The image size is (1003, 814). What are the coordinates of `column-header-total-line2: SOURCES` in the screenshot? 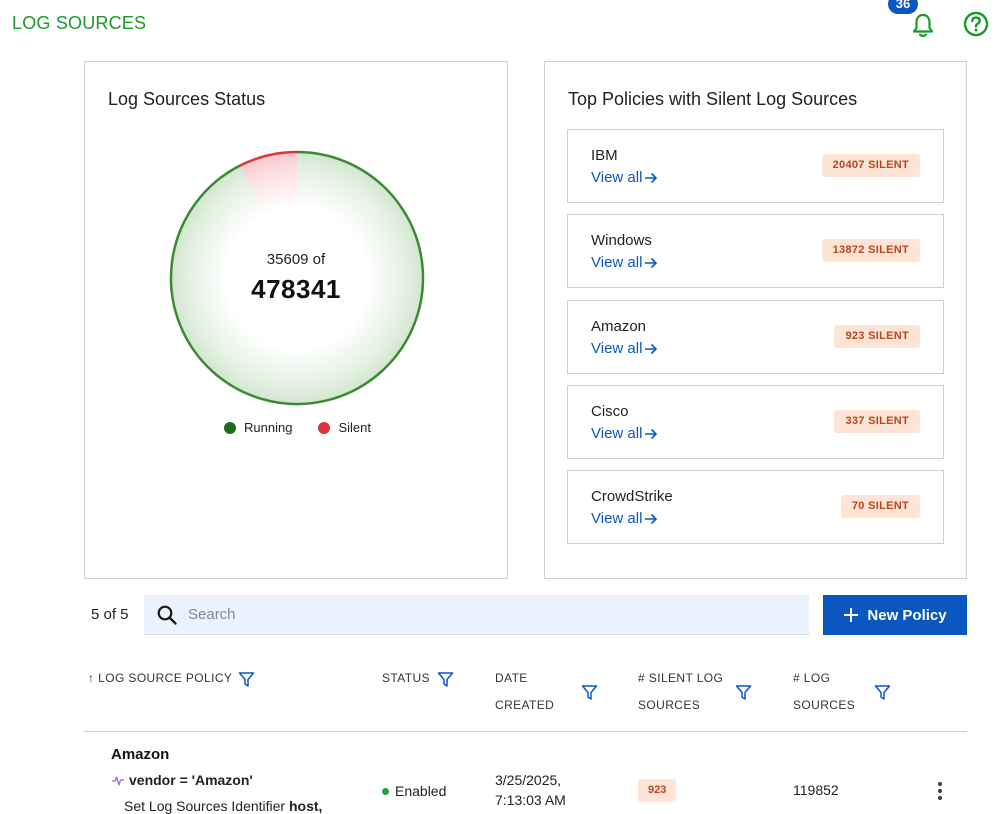 It's located at (824, 705).